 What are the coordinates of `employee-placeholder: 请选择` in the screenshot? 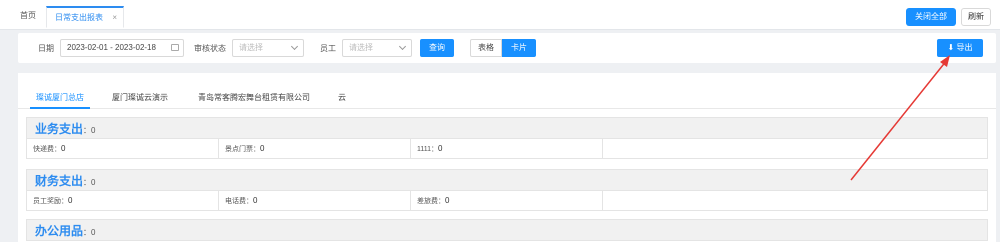 It's located at (361, 47).